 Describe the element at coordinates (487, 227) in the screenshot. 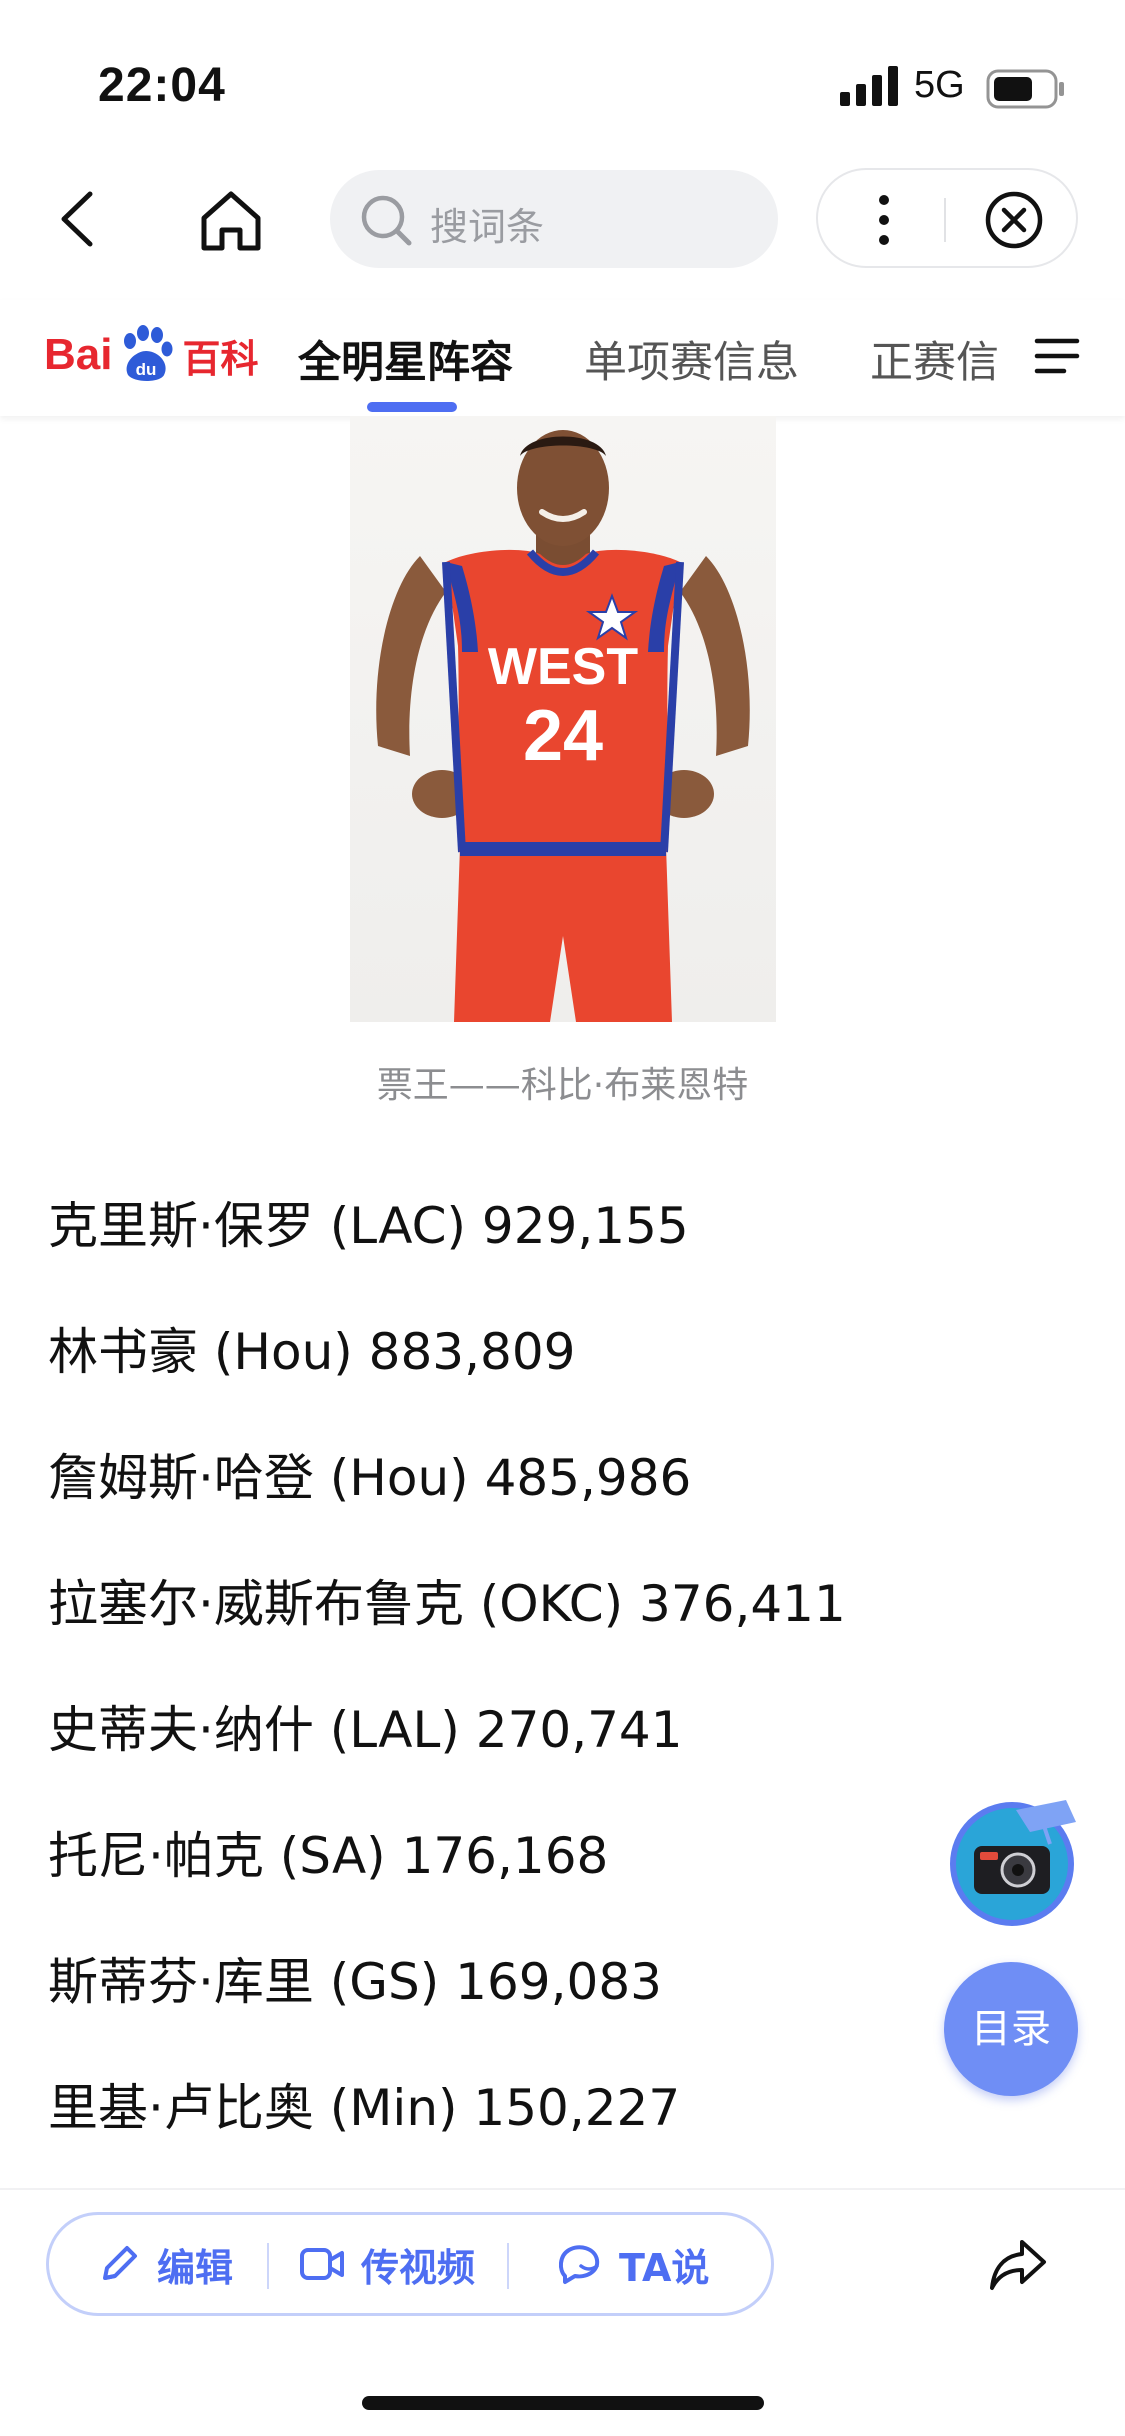

I see `search-placeholder: 搜词条` at that location.